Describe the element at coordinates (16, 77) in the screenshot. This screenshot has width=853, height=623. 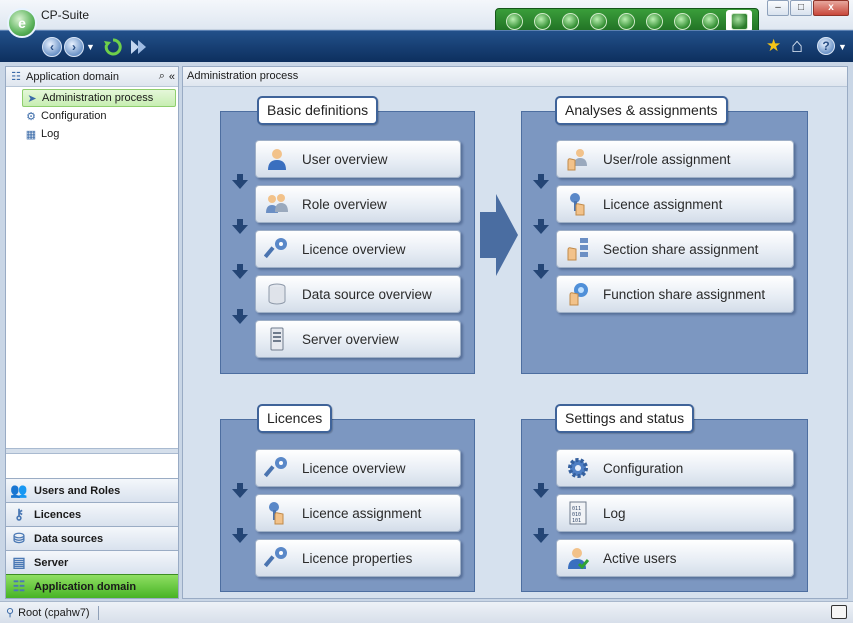
I see `domain-icon: ☷` at that location.